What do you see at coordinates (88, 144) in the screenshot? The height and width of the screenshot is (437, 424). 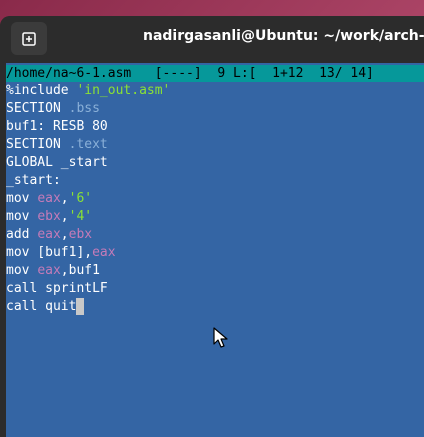 I see `code-token: .text` at bounding box center [88, 144].